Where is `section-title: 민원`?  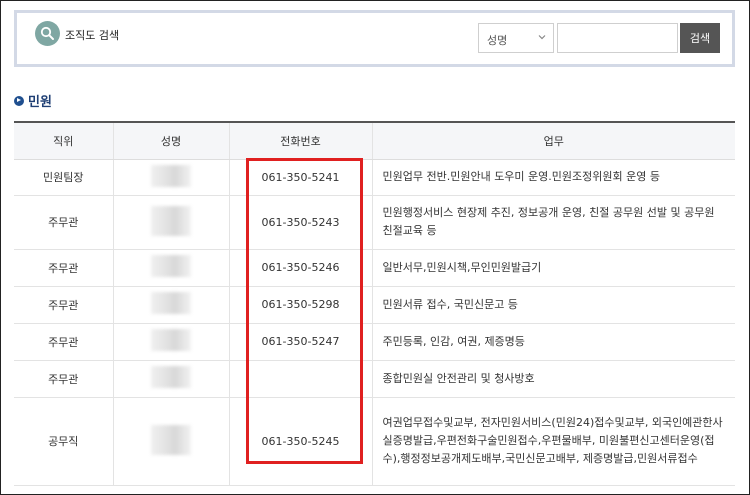
section-title: 민원 is located at coordinates (40, 102).